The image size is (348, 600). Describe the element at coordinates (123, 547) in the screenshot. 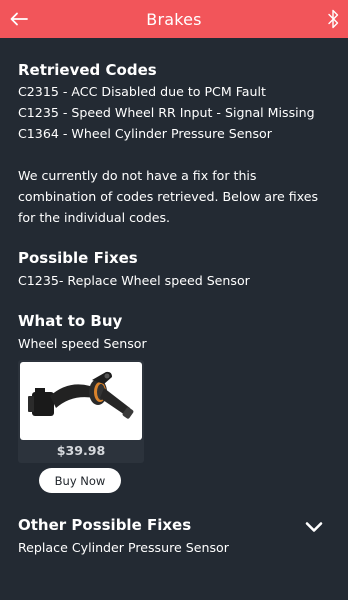

I see `other-fix-item: Replace Cylinder Pressure Sensor` at that location.